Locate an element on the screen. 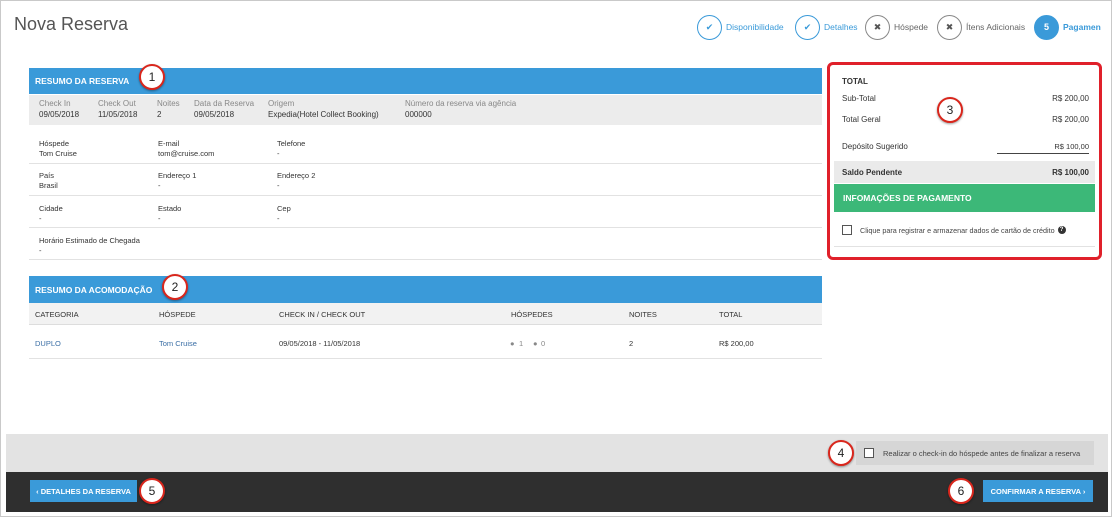 This screenshot has height=517, width=1112. deposit-row: Depósito Sugerido R$ 100,00 is located at coordinates (965, 148).